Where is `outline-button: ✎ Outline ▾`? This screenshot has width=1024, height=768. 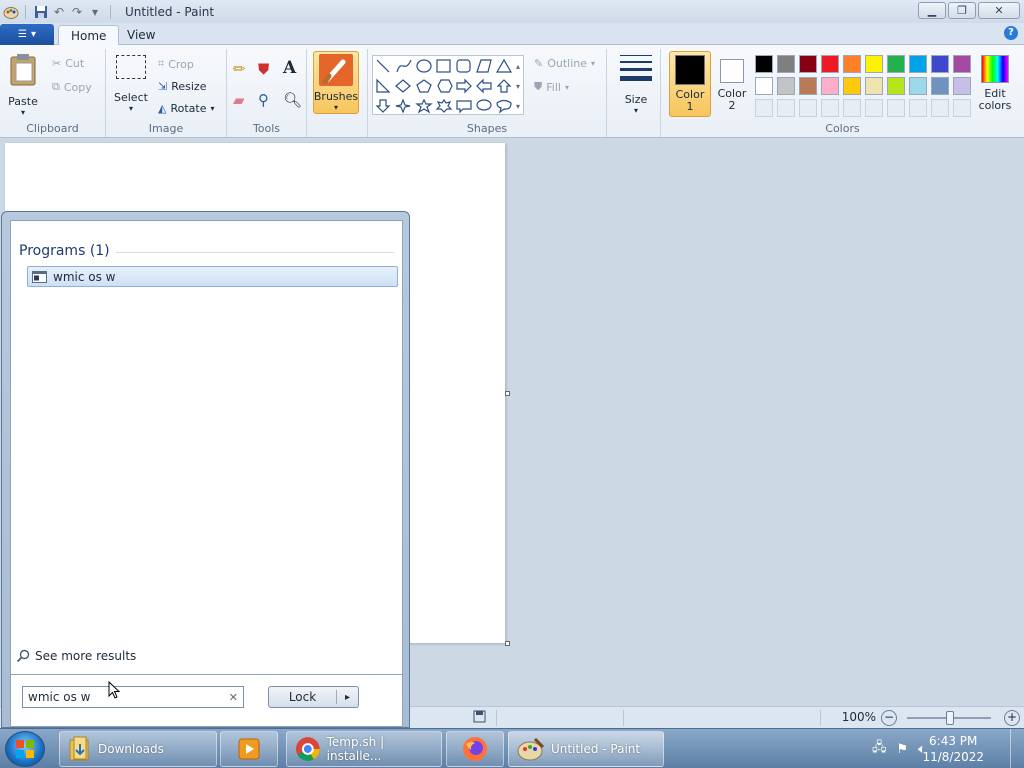 outline-button: ✎ Outline ▾ is located at coordinates (564, 63).